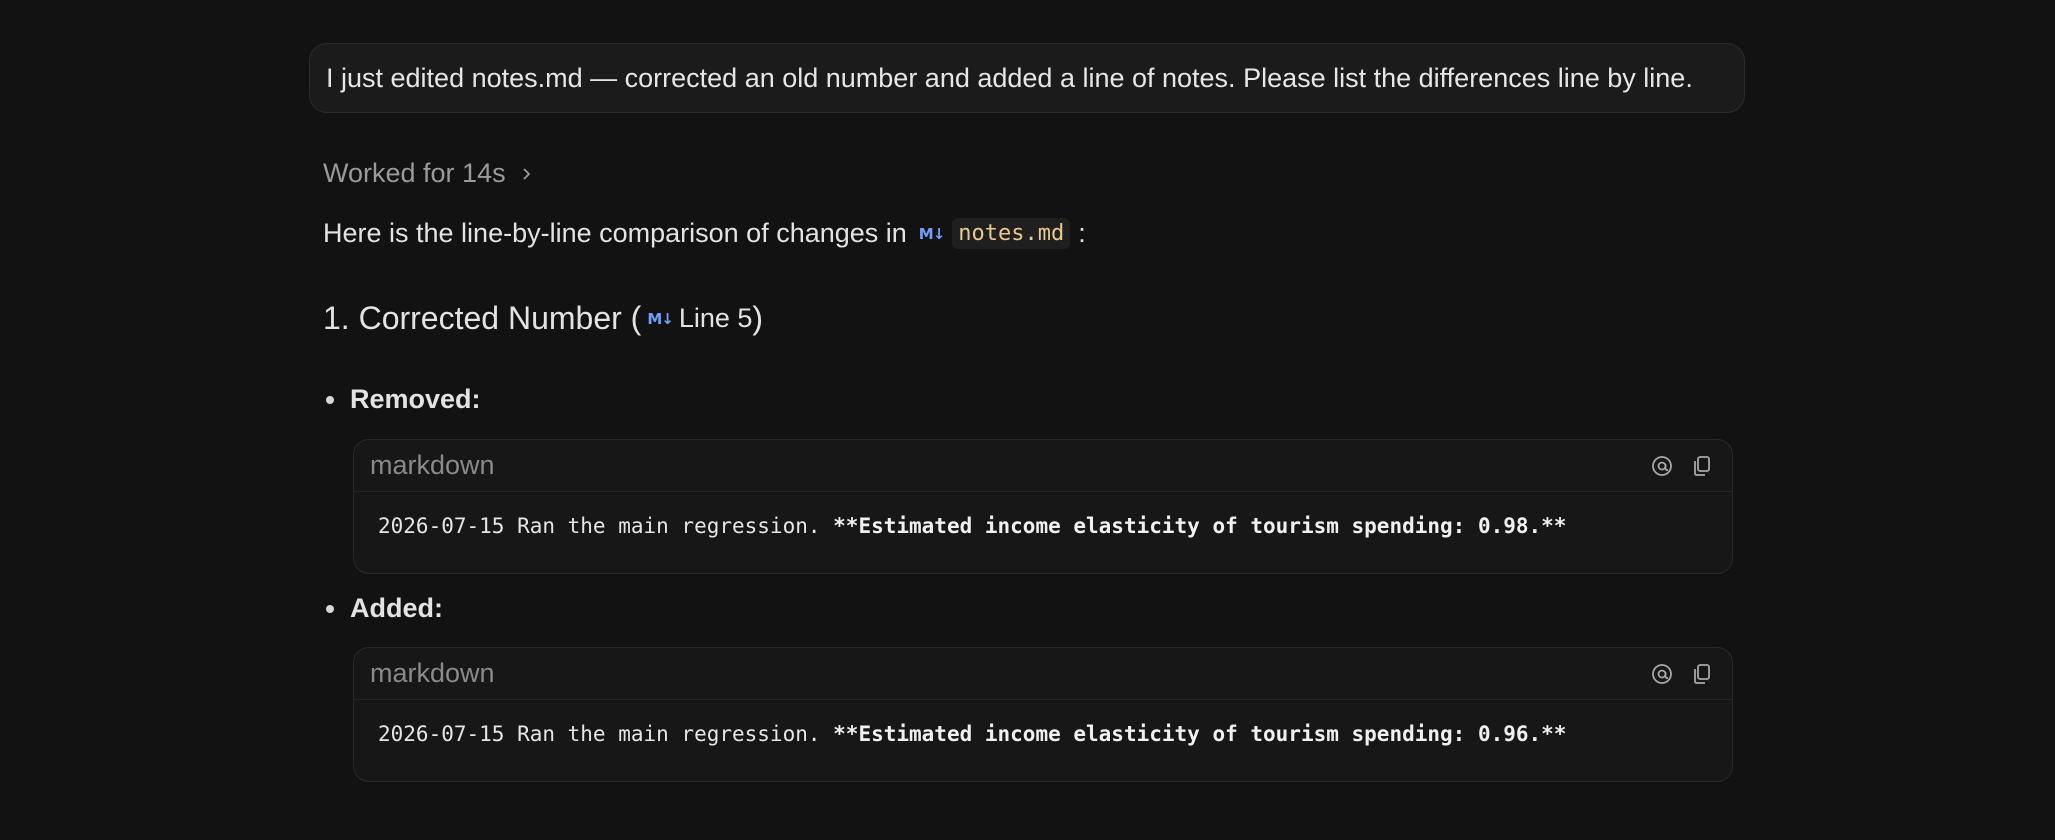 Image resolution: width=2055 pixels, height=840 pixels. Describe the element at coordinates (758, 318) in the screenshot. I see `section-close-paren: )` at that location.